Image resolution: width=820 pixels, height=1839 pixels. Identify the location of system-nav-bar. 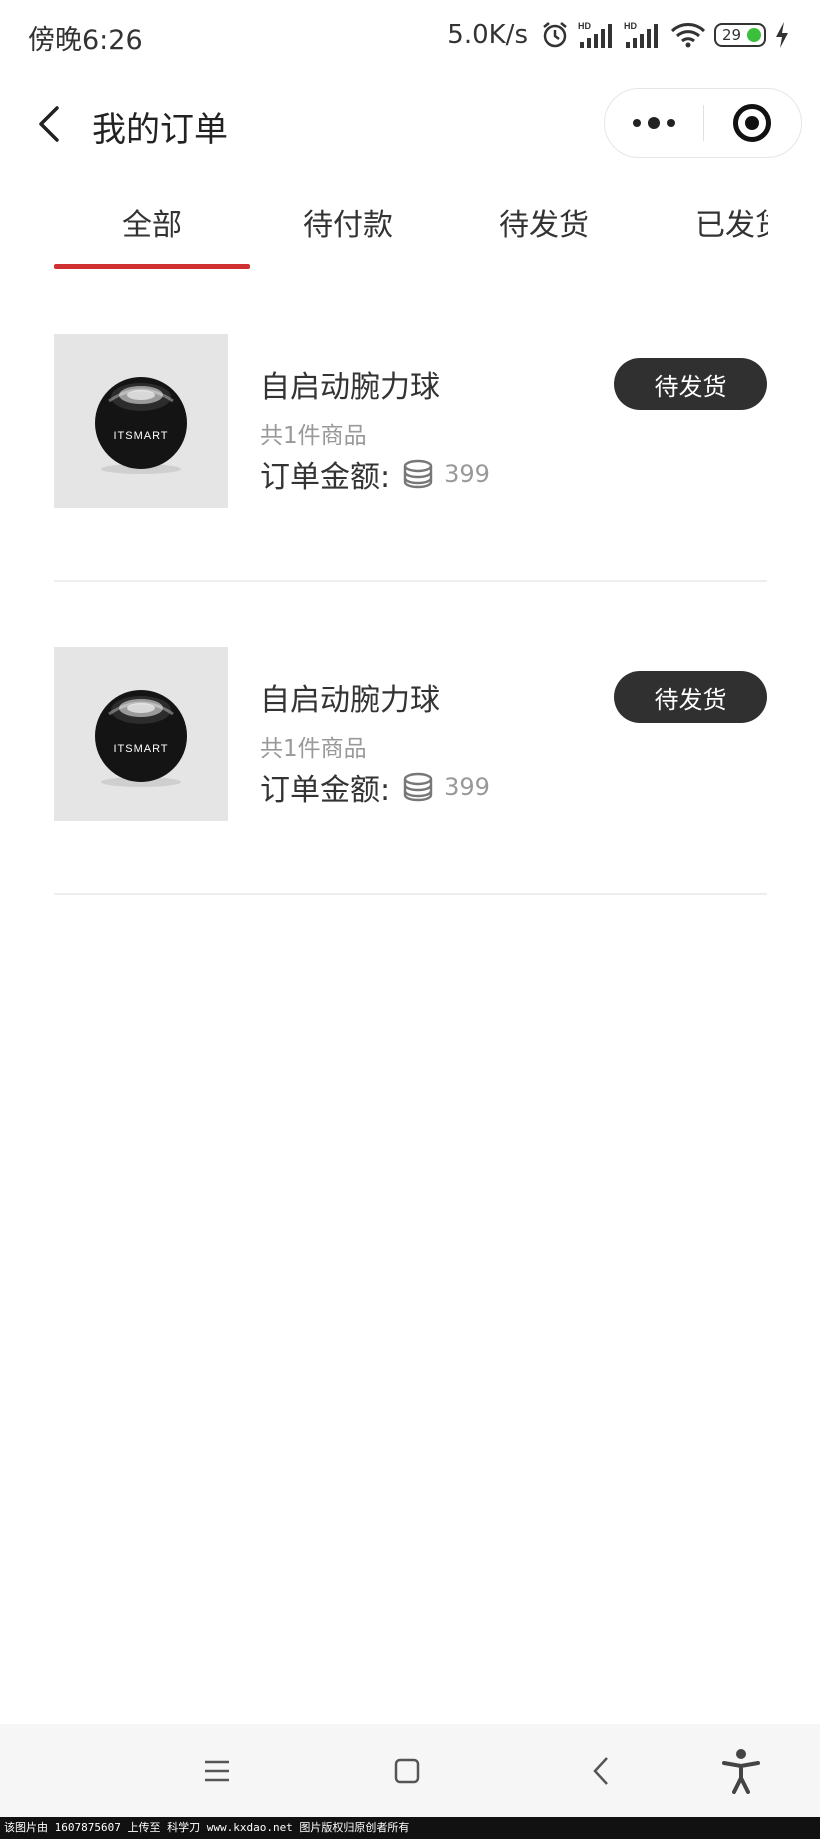
(410, 1770).